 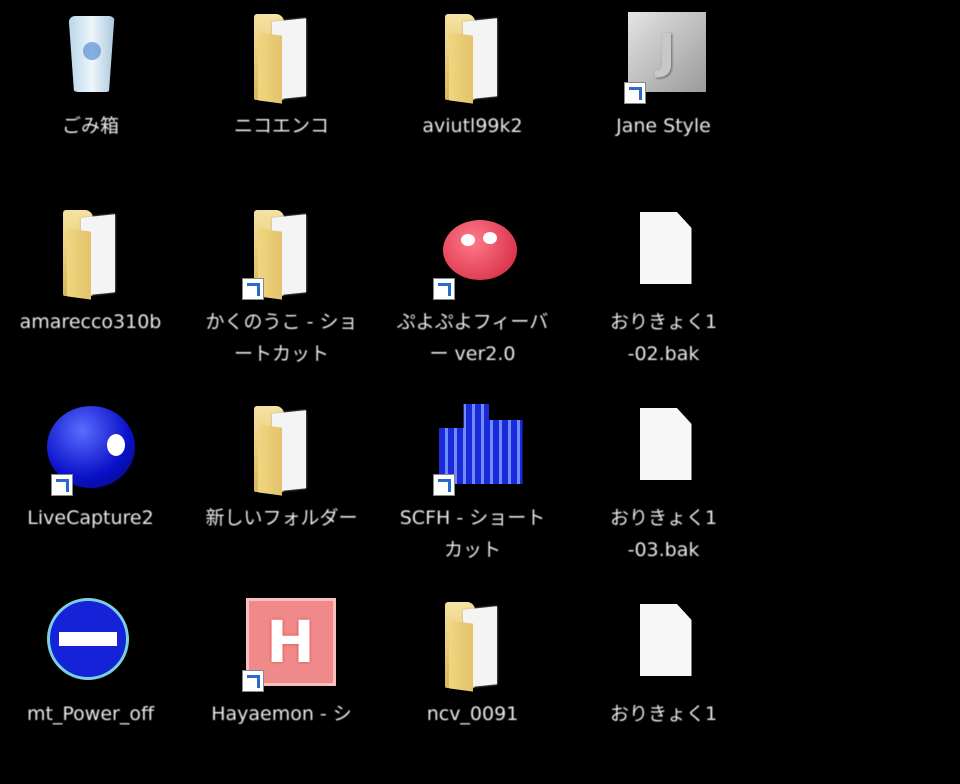 What do you see at coordinates (473, 714) in the screenshot?
I see `desktop-icon-label: ncv_0091` at bounding box center [473, 714].